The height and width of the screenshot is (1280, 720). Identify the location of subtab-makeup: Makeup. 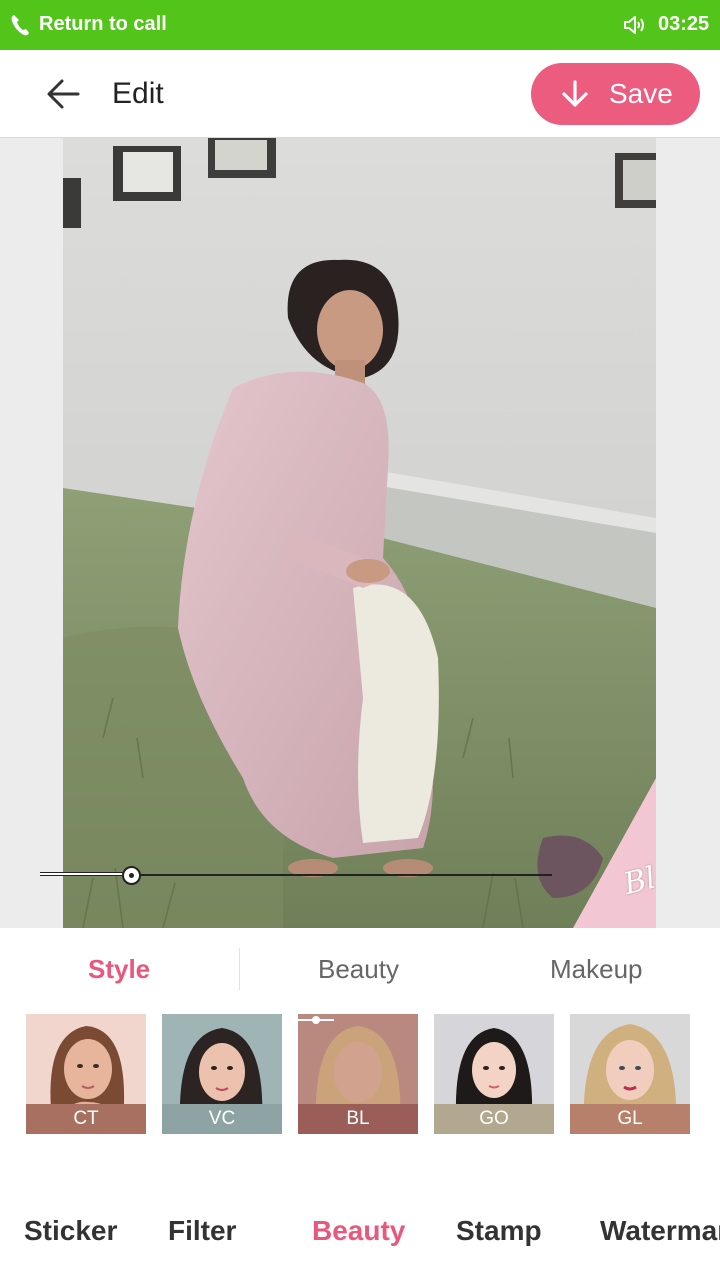
(596, 969).